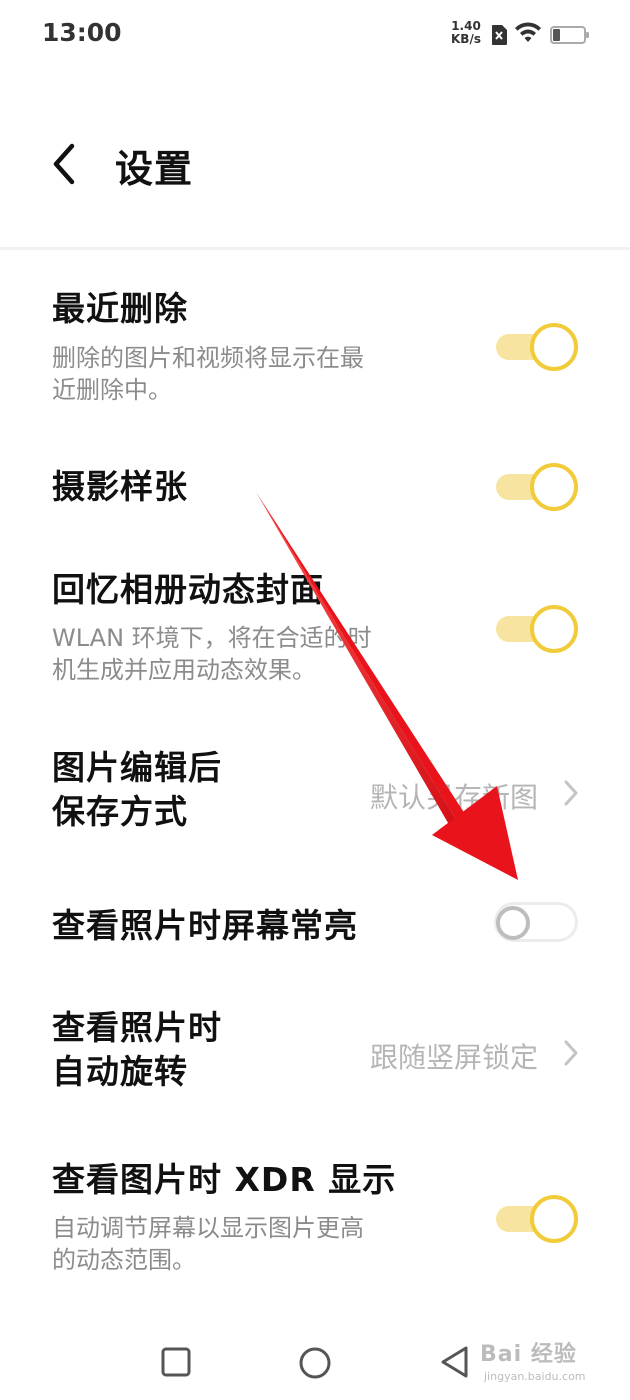 Image resolution: width=630 pixels, height=1400 pixels. I want to click on watermark-sub: jingyan.baidu.com, so click(535, 1376).